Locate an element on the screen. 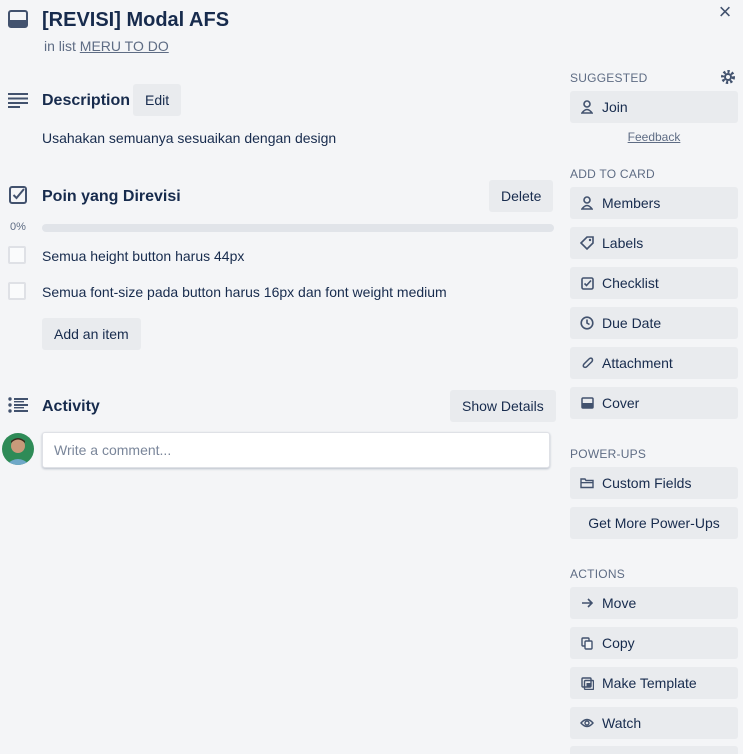 The image size is (743, 754). folder-icon is located at coordinates (587, 483).